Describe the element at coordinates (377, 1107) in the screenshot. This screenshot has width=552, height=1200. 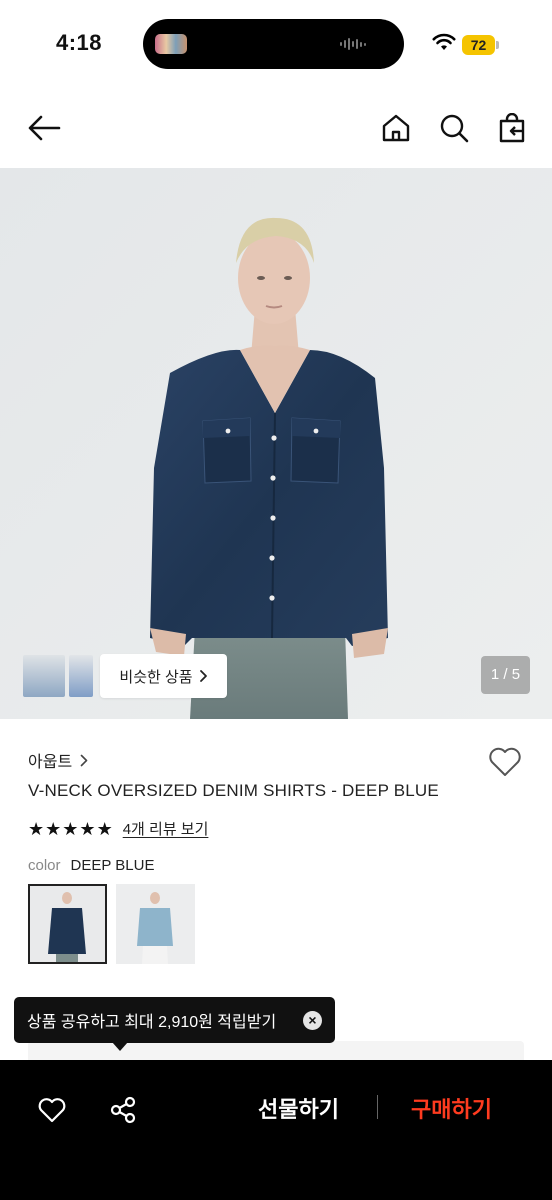
I see `action-divider` at that location.